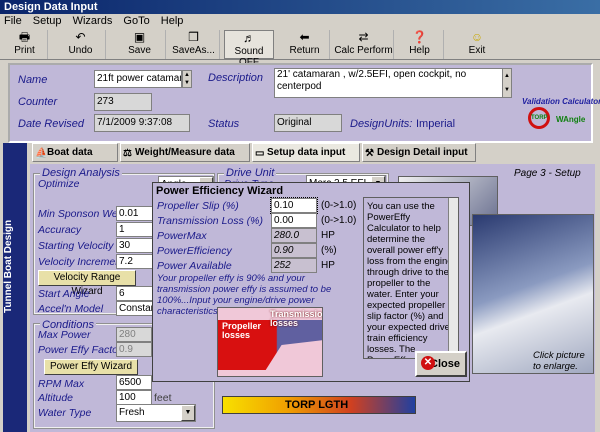 The image size is (600, 432). What do you see at coordinates (136, 245) in the screenshot?
I see `starting-velocity-field: 30` at bounding box center [136, 245].